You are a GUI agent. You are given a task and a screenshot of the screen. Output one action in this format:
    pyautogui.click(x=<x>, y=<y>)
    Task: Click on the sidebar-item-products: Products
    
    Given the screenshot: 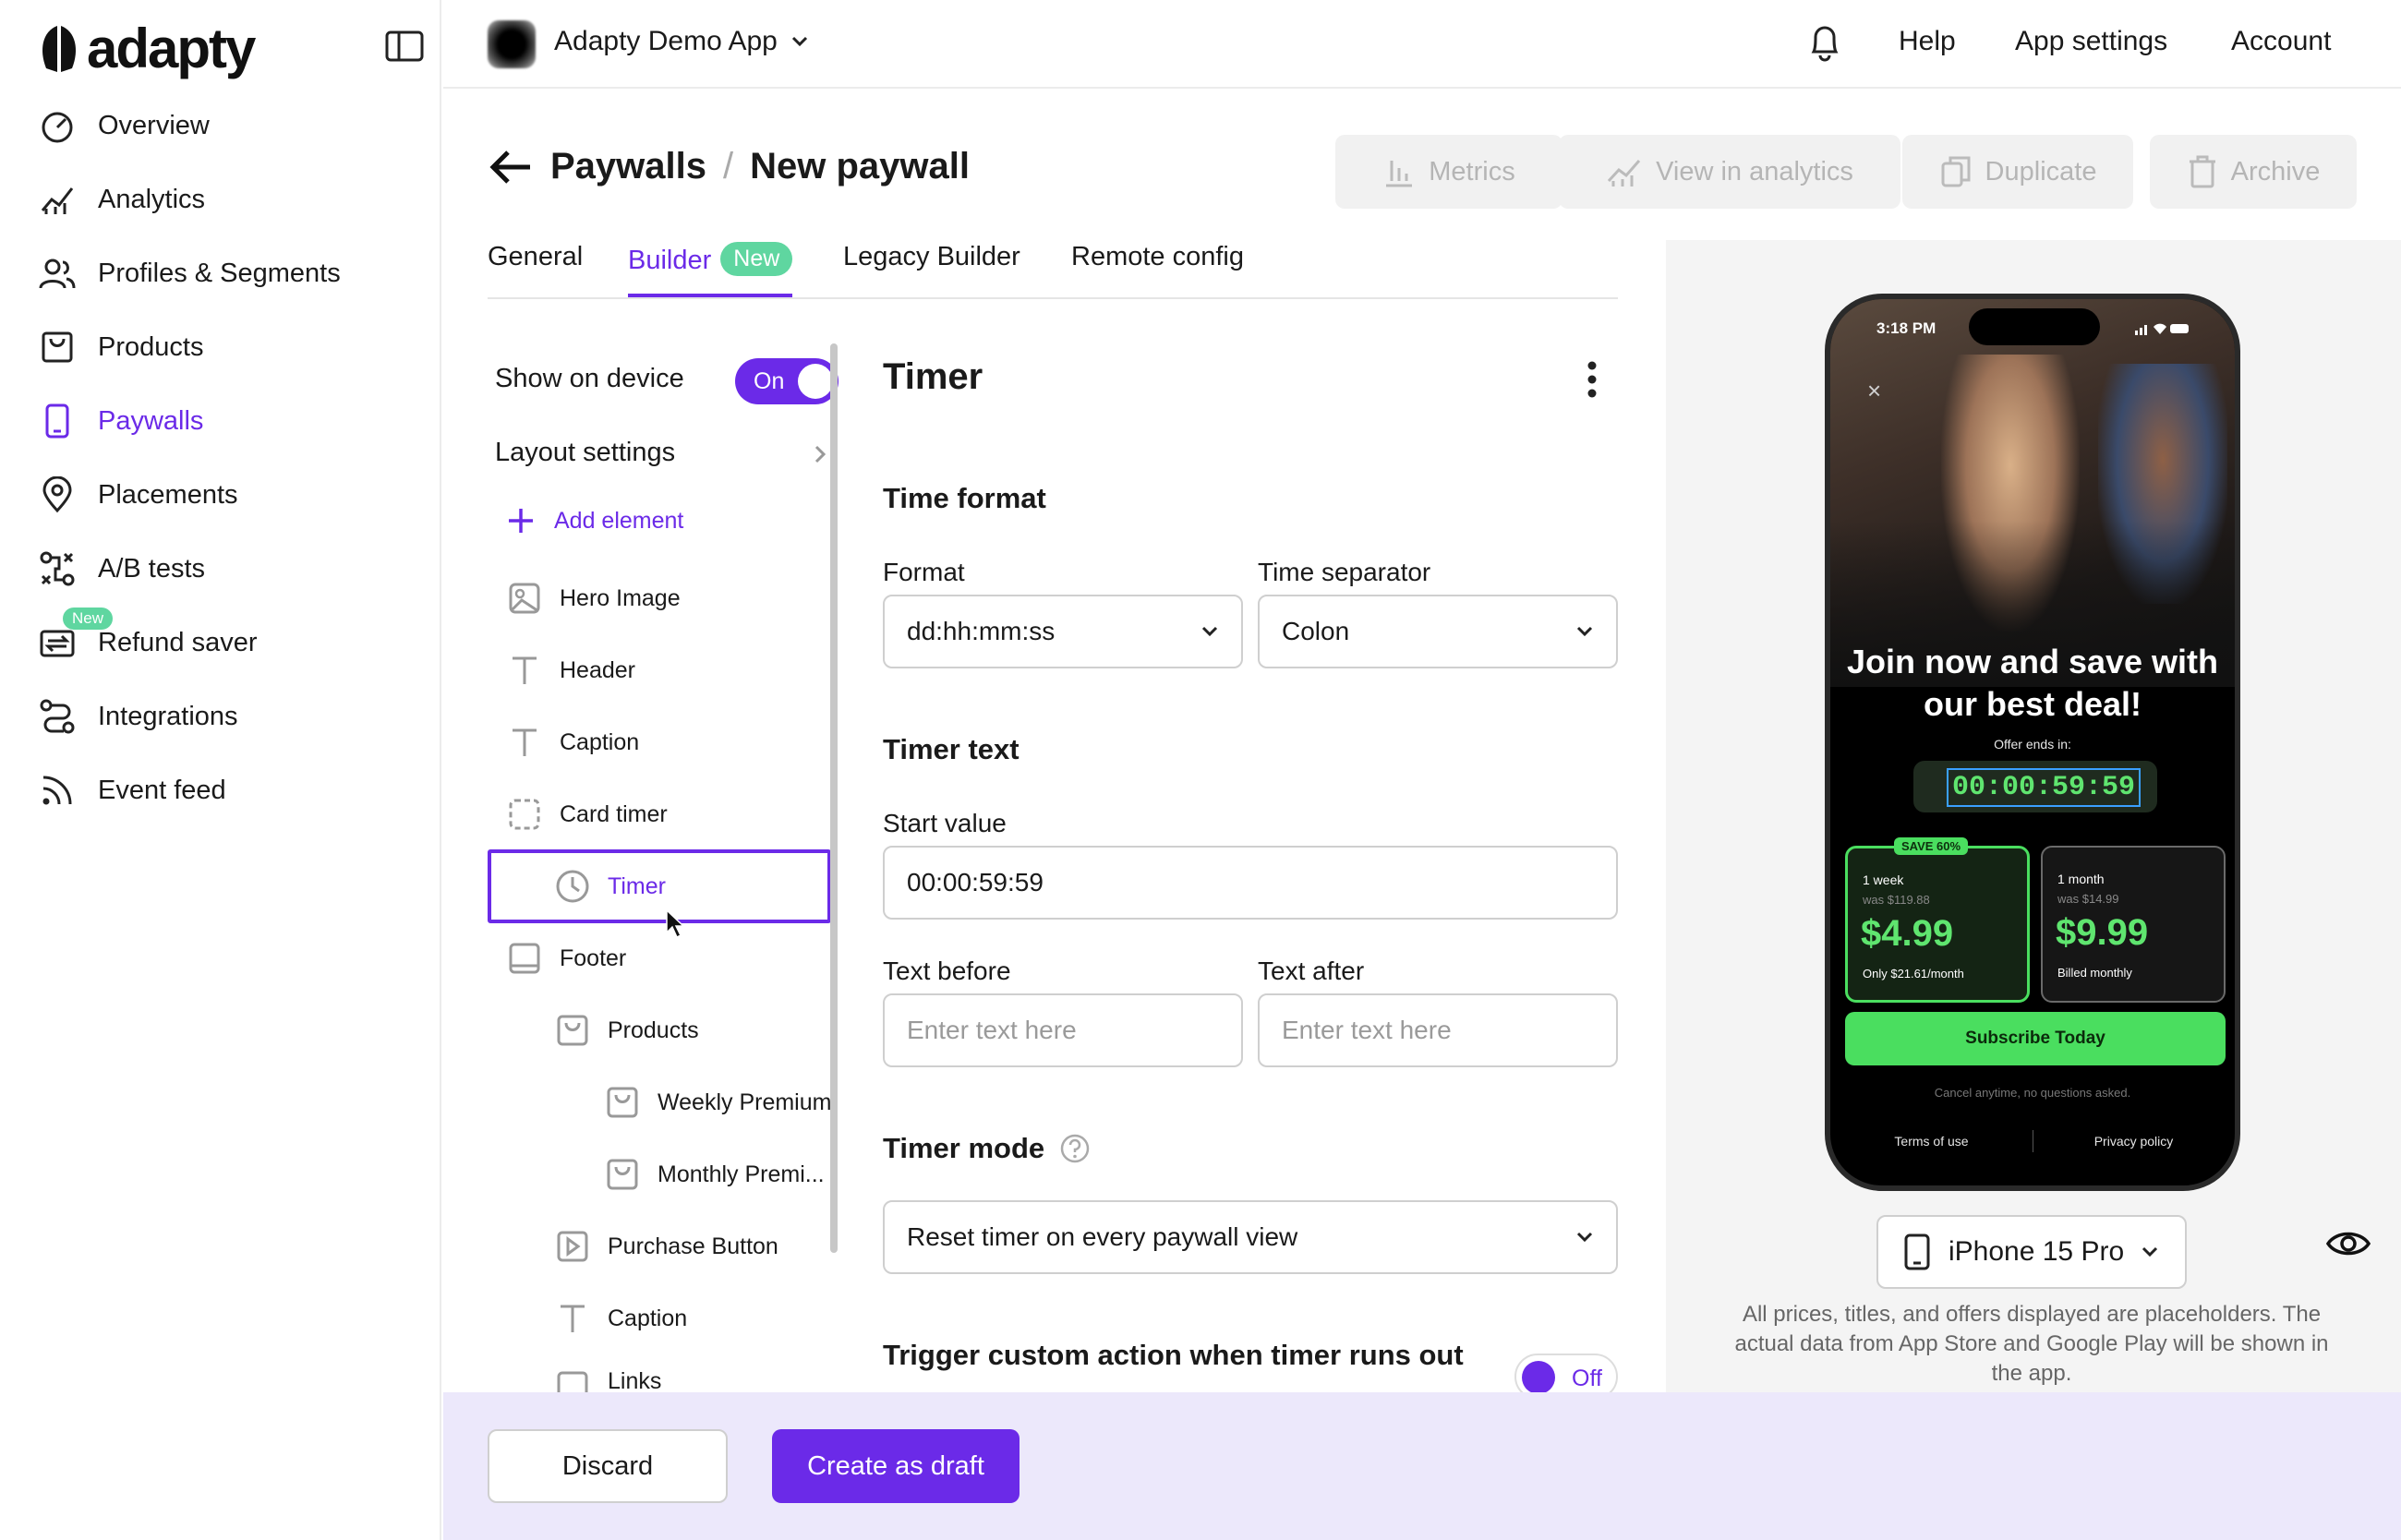 What is the action you would take?
    pyautogui.click(x=120, y=347)
    